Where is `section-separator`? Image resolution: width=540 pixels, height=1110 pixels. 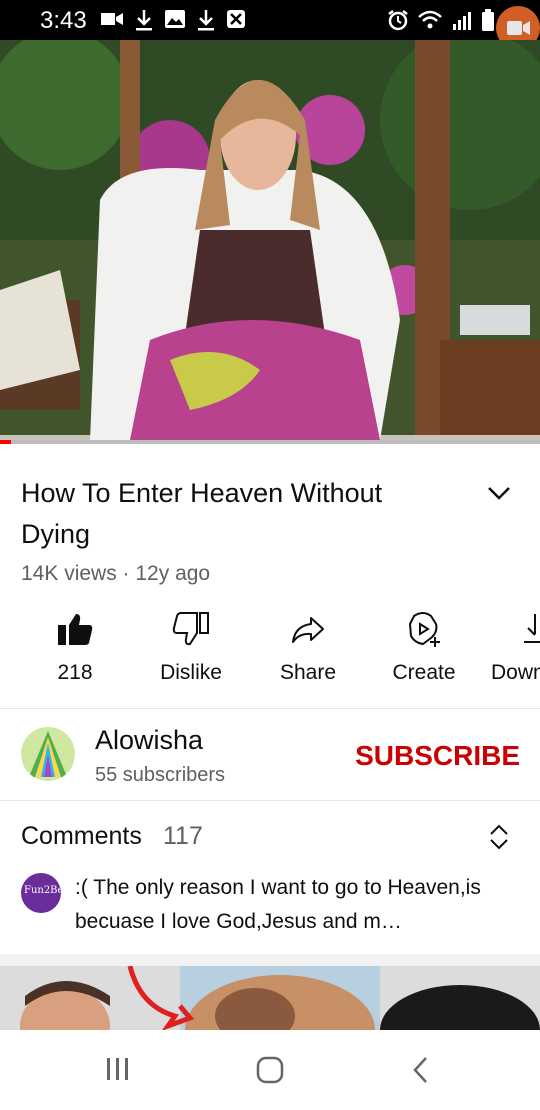
section-separator is located at coordinates (270, 960).